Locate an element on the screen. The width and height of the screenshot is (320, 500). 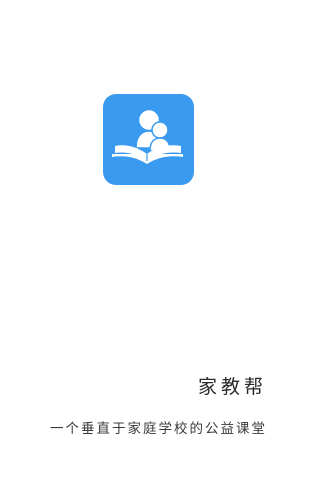
app-slogan: 一个垂直于家庭学校的公益课堂 is located at coordinates (158, 429).